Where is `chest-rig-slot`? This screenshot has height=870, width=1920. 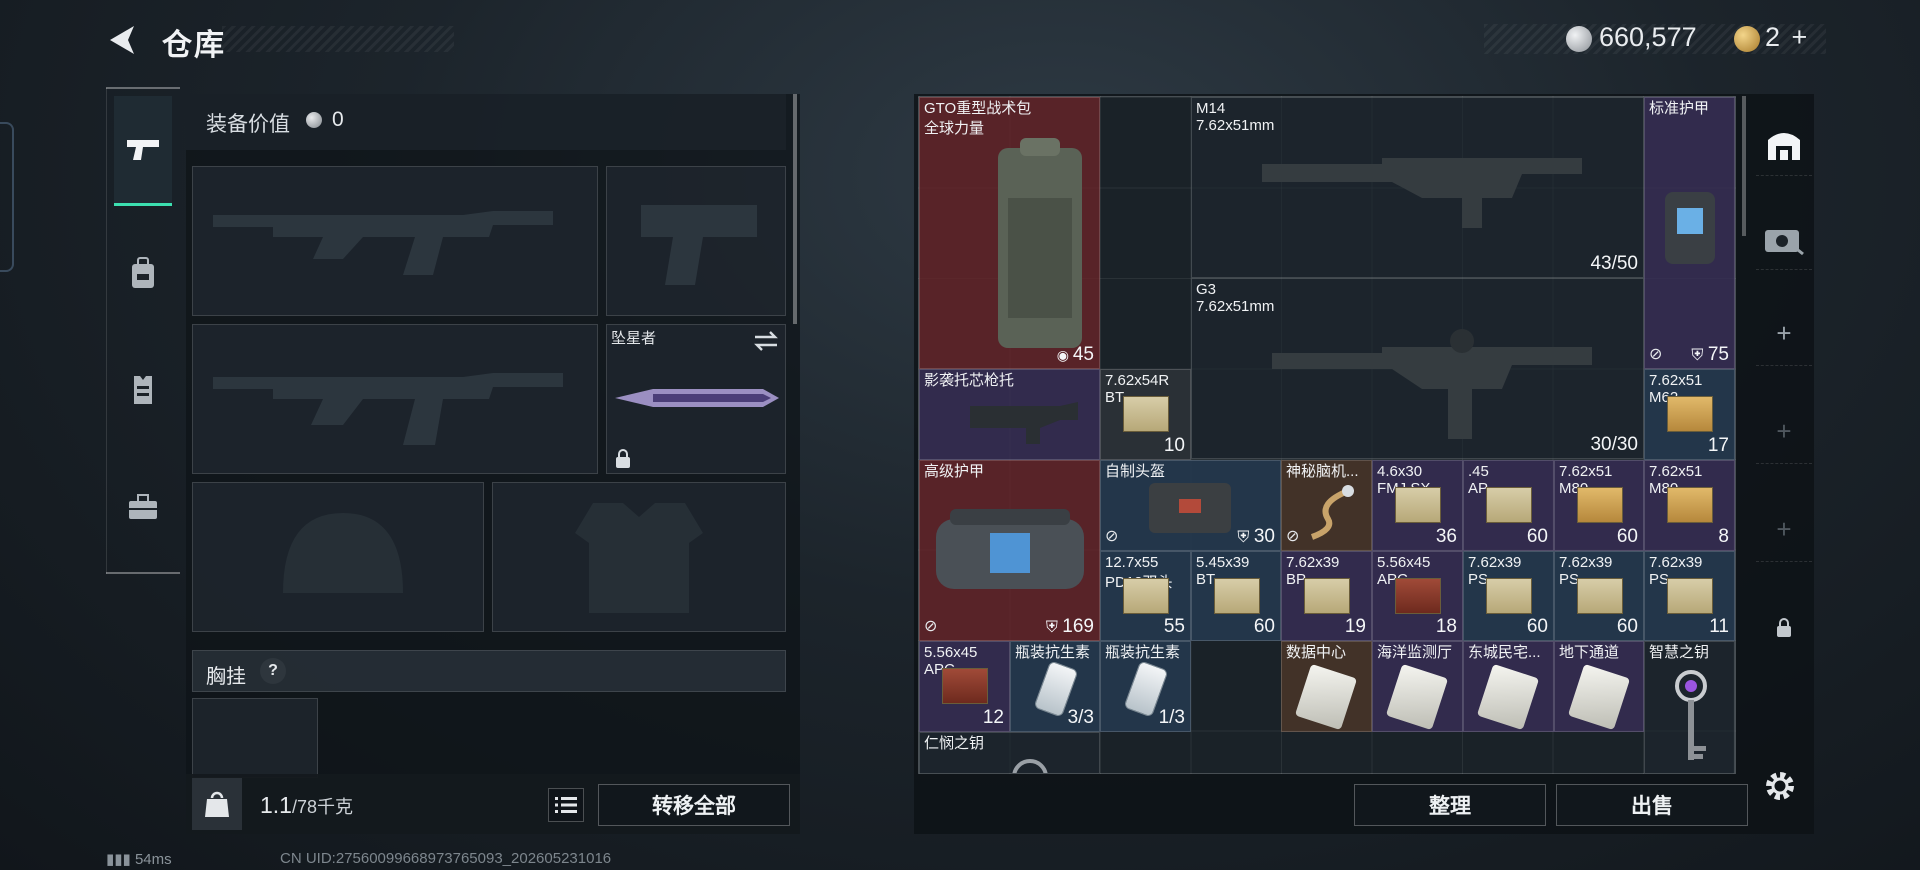 chest-rig-slot is located at coordinates (255, 738).